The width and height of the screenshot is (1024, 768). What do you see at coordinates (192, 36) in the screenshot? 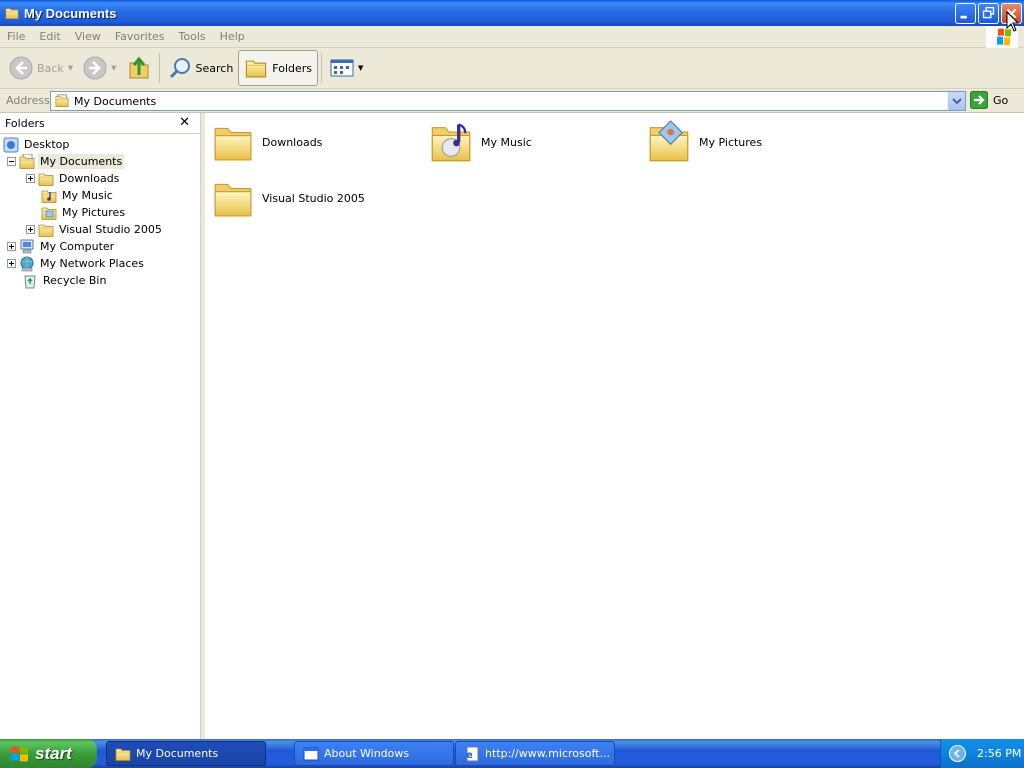
I see `menu-tools: Tools` at bounding box center [192, 36].